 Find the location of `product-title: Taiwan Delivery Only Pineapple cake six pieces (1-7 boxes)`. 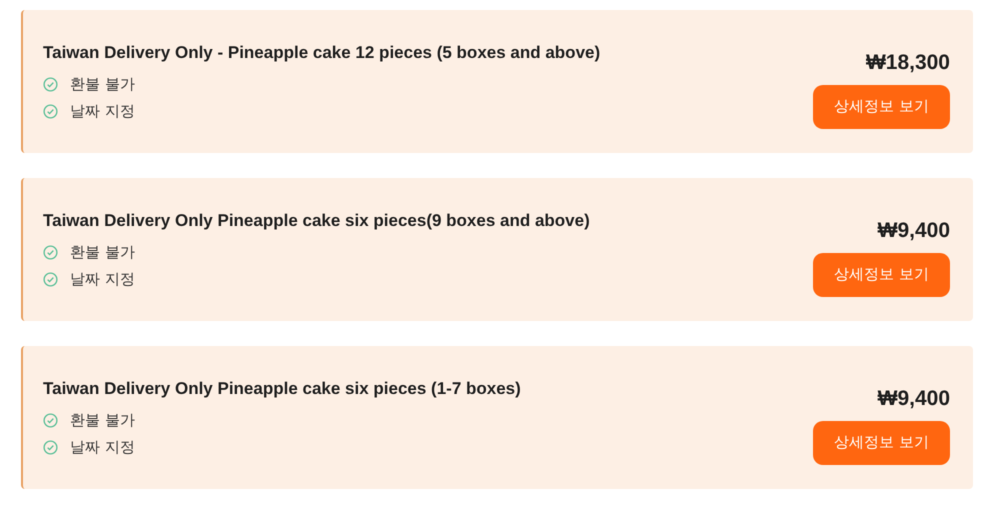

product-title: Taiwan Delivery Only Pineapple cake six pieces (1-7 boxes) is located at coordinates (282, 388).